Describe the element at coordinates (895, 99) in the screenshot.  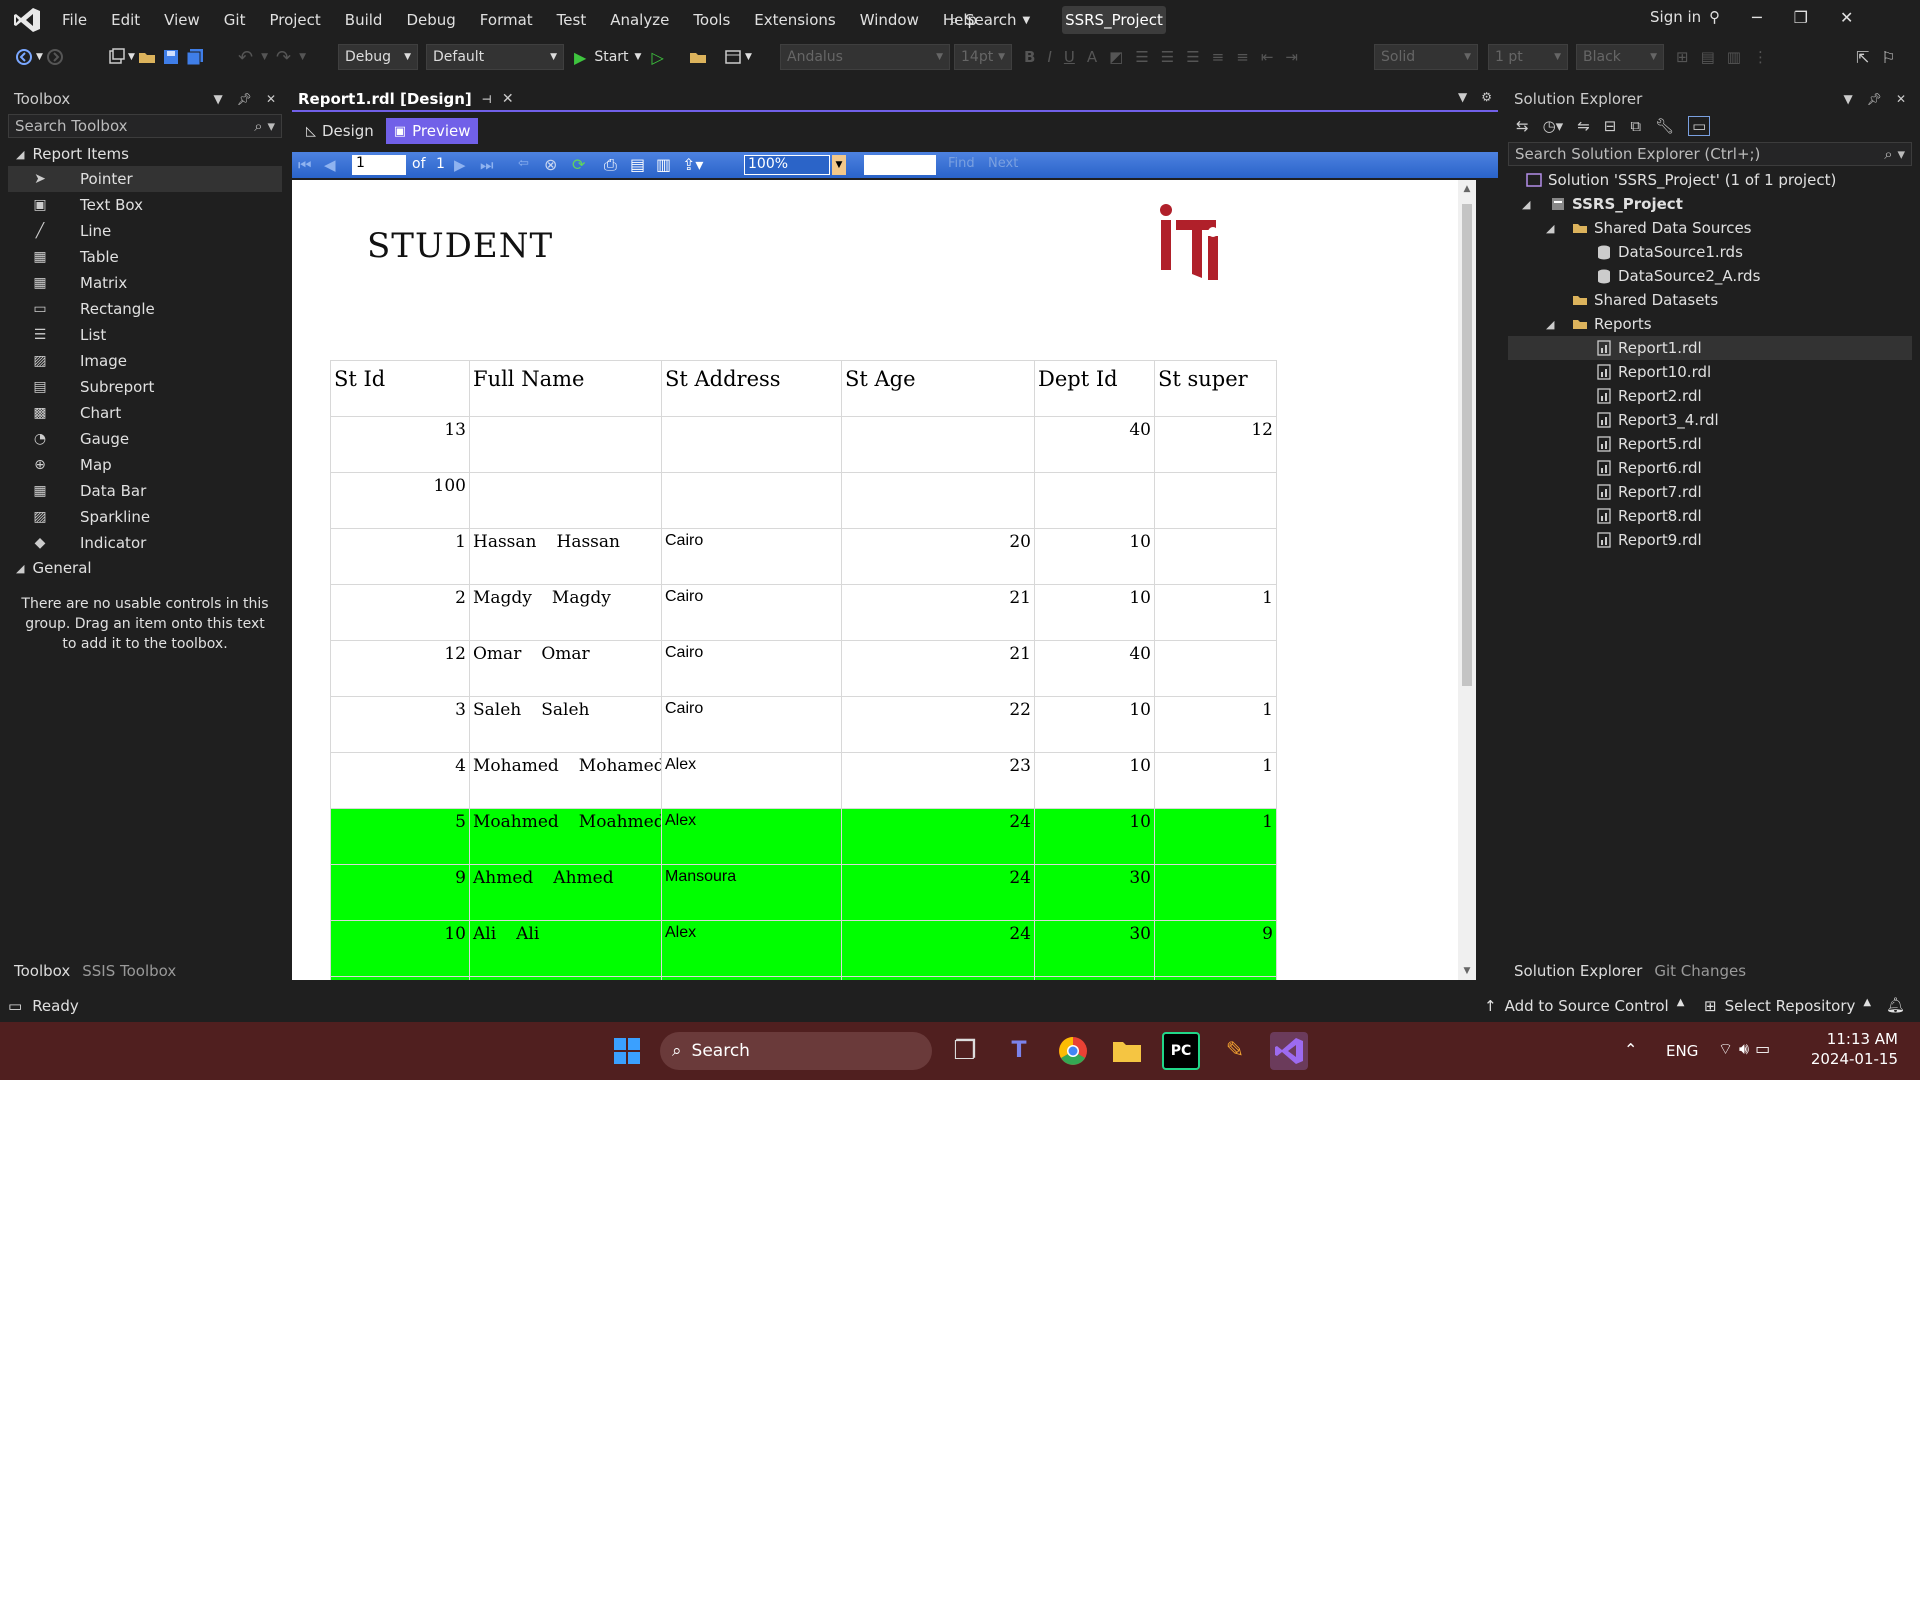
I see `document-tab: Report1.rdl [Design] ⊣ ✕` at that location.